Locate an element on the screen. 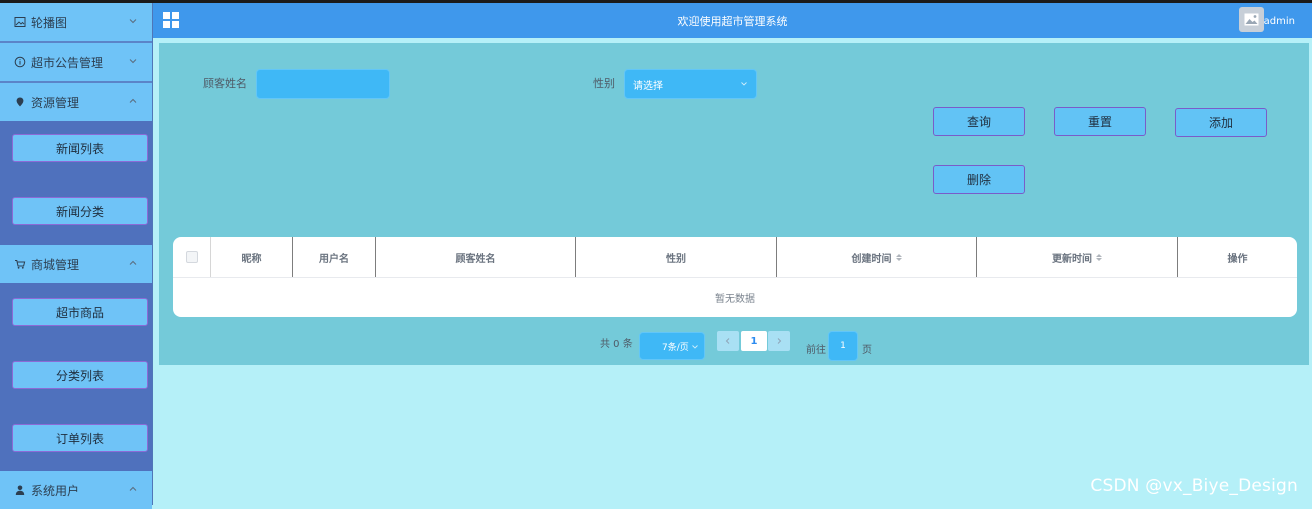 This screenshot has width=1312, height=509. column-header-sortable: 更新时间 is located at coordinates (1077, 257).